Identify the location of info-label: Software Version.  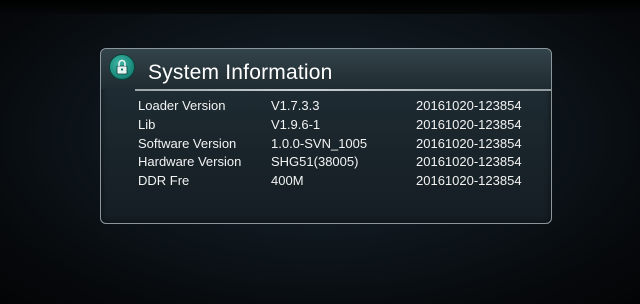
(187, 143).